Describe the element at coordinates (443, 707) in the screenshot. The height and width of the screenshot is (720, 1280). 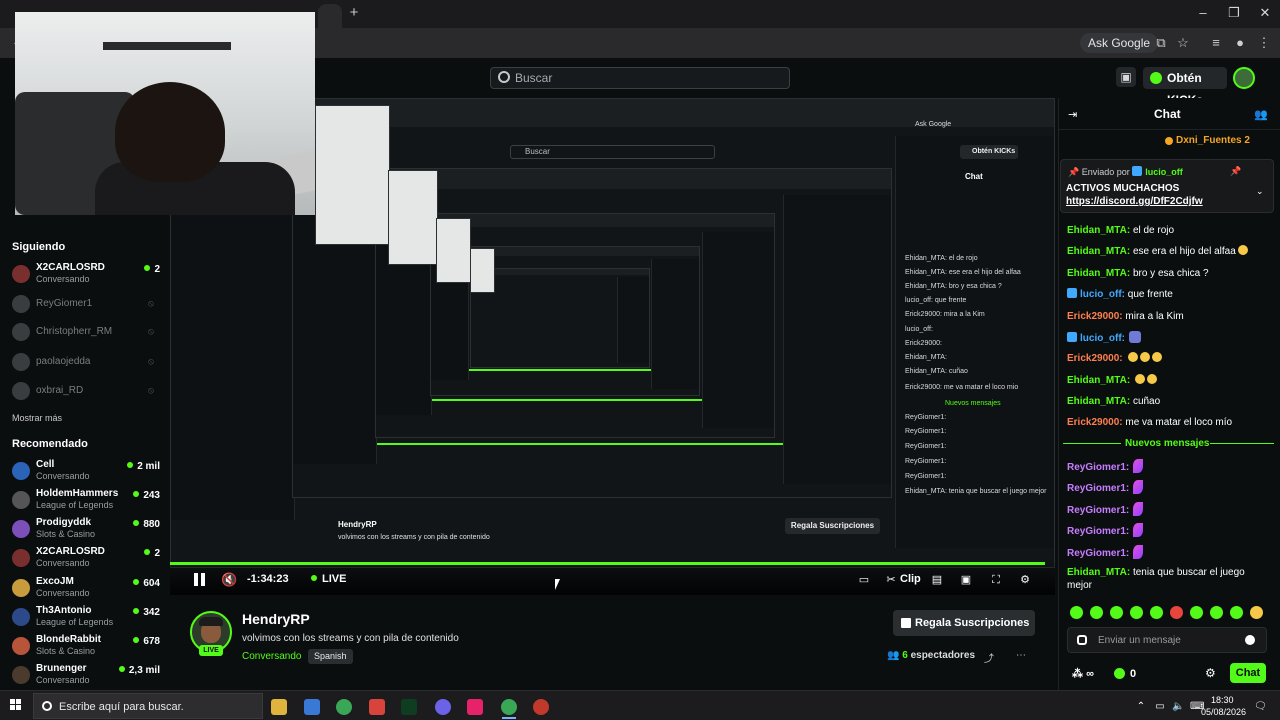
I see `discord-icon` at that location.